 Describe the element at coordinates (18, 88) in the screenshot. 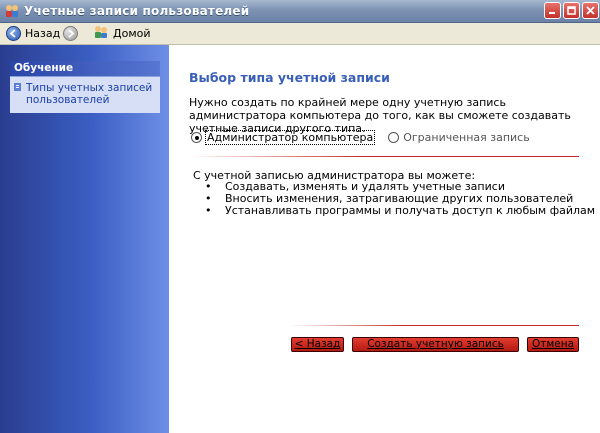

I see `help-bullet-icon` at that location.